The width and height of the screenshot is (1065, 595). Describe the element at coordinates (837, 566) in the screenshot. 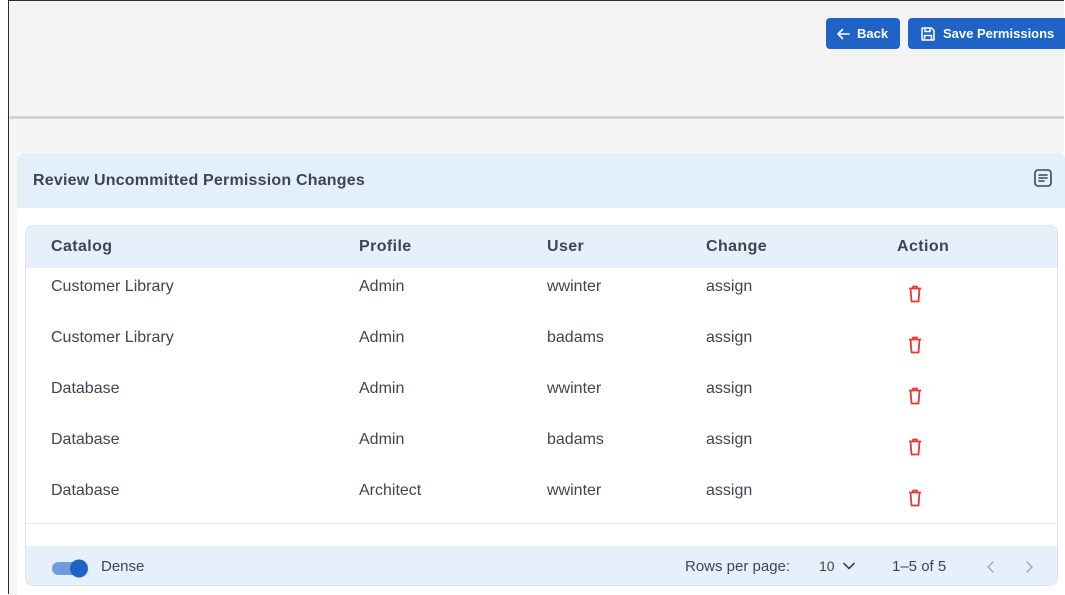

I see `rows-per-page-select: 10` at that location.